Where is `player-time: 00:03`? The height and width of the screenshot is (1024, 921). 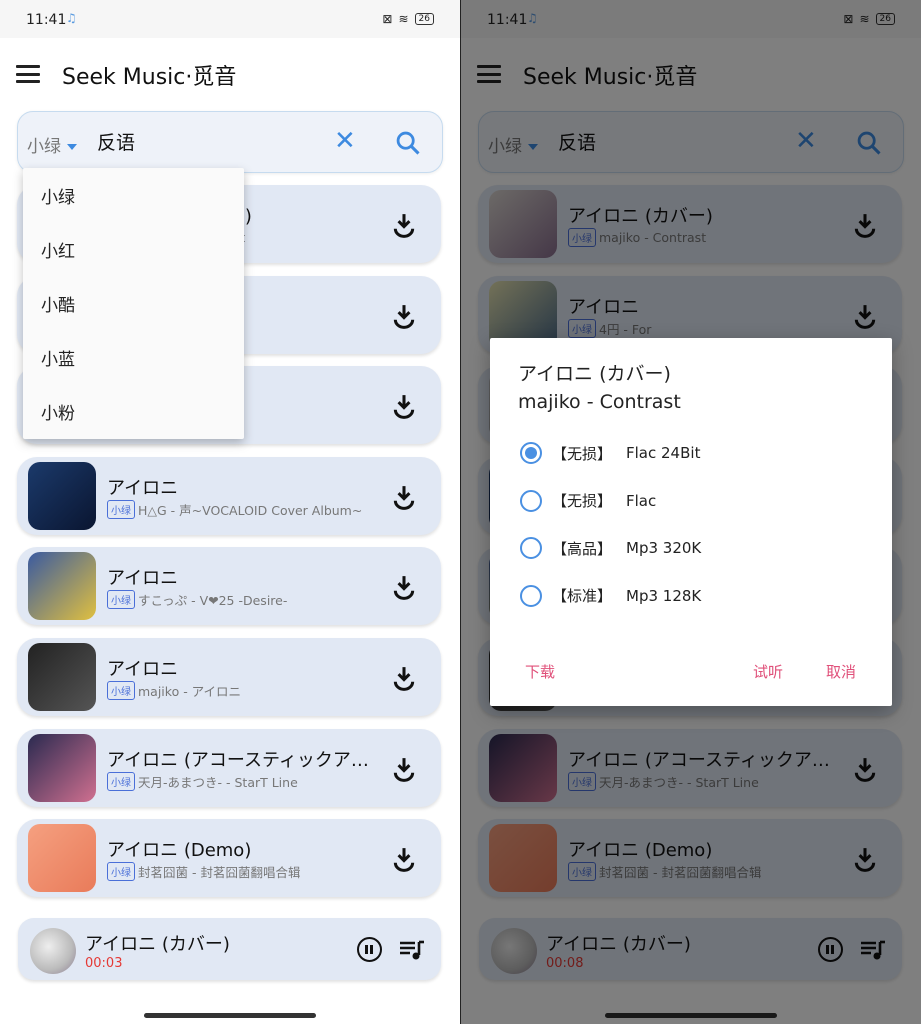 player-time: 00:03 is located at coordinates (104, 963).